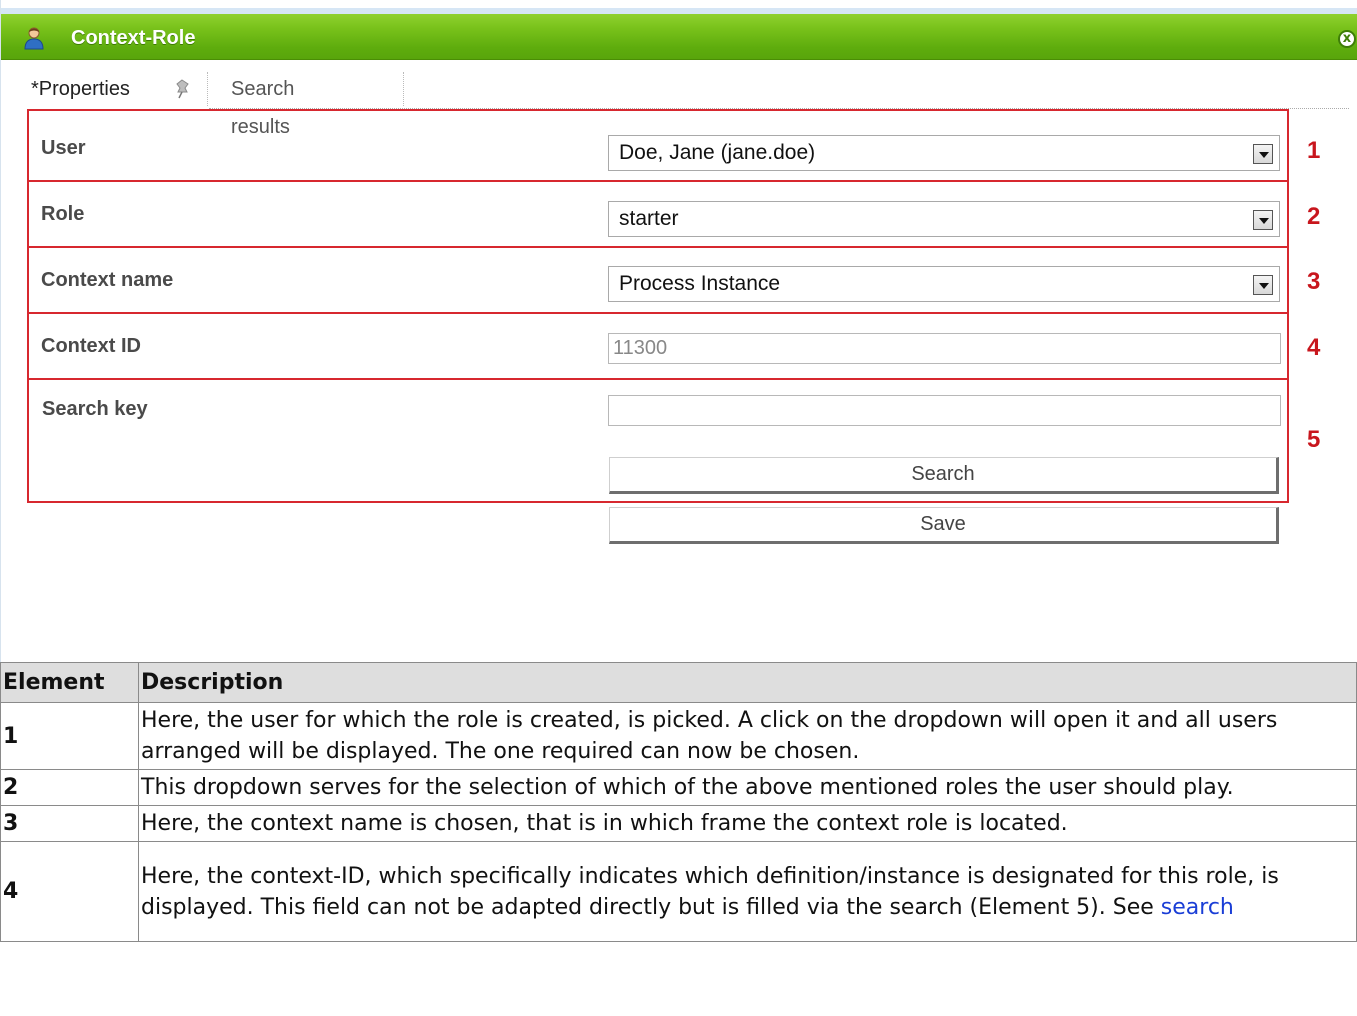 This screenshot has width=1357, height=1016. What do you see at coordinates (69, 787) in the screenshot?
I see `table-cell-element: 2` at bounding box center [69, 787].